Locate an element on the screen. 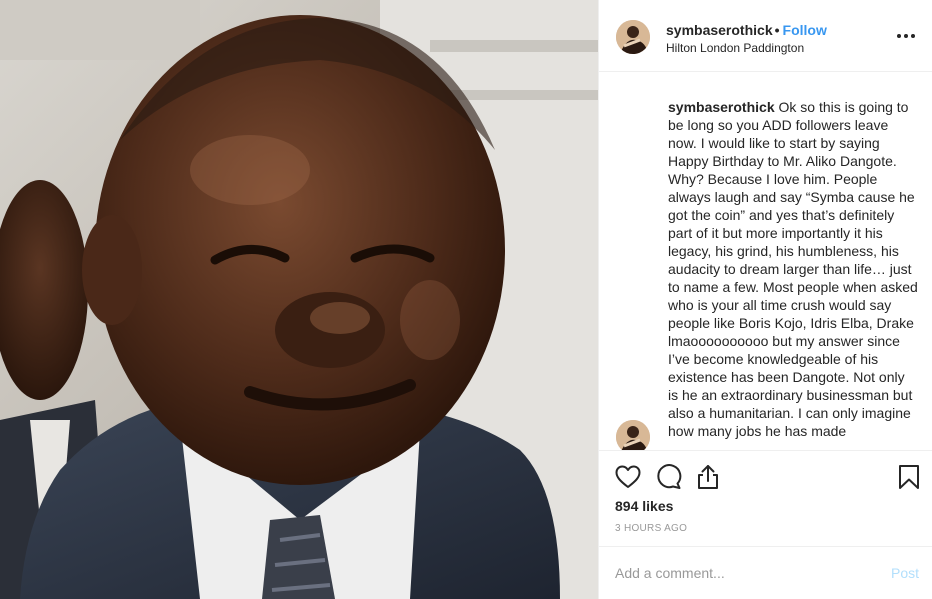  caption-username: symbaserothick is located at coordinates (721, 107).